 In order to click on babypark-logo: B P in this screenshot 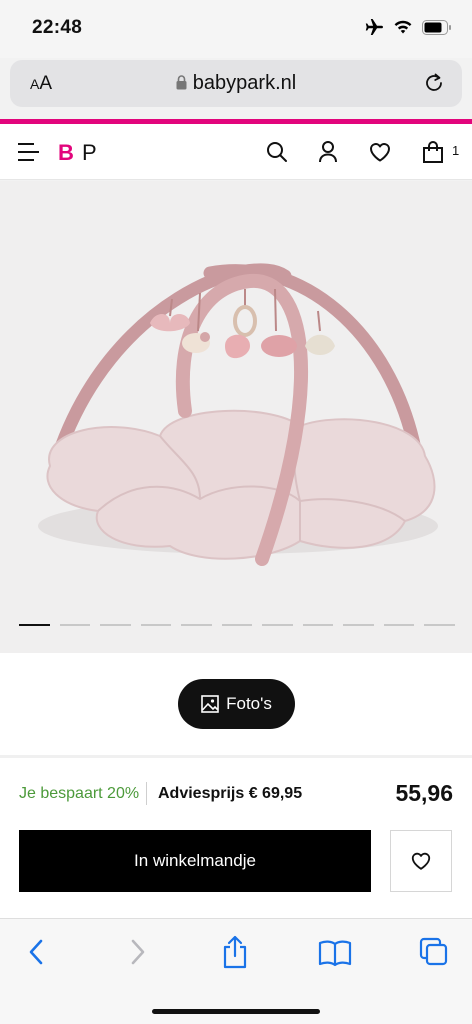, I will do `click(82, 152)`.